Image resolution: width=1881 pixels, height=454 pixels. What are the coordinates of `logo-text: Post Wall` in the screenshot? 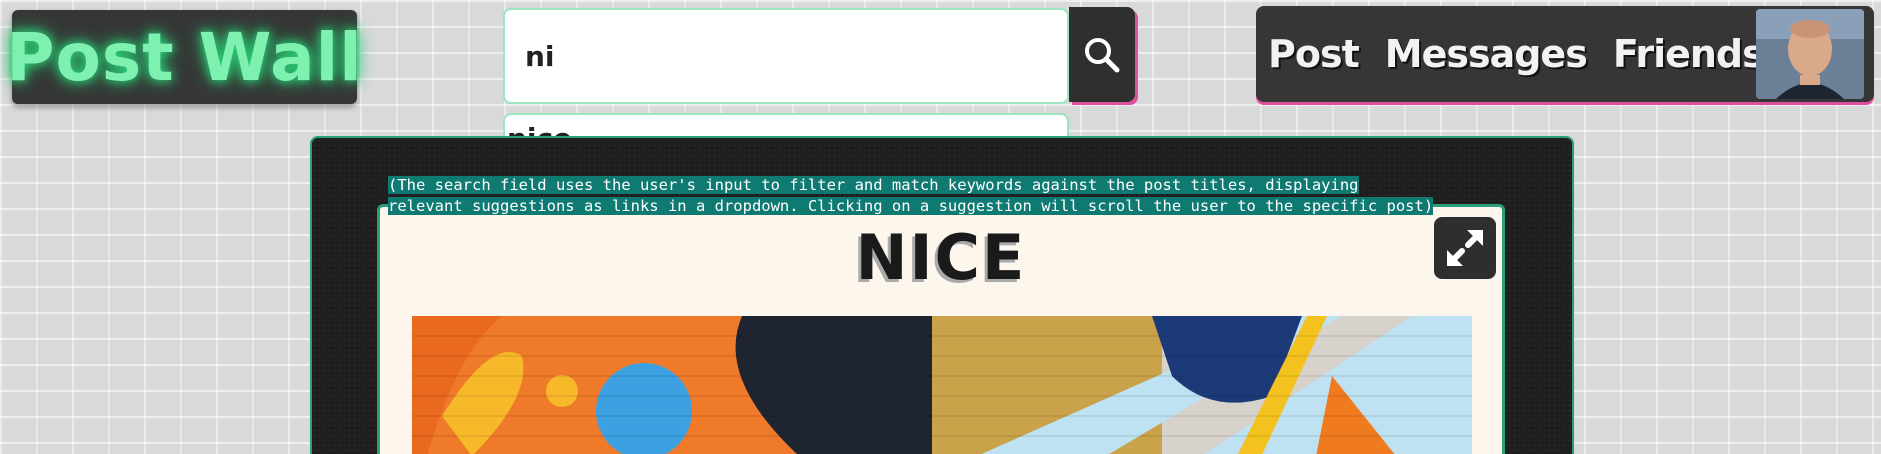 It's located at (184, 57).